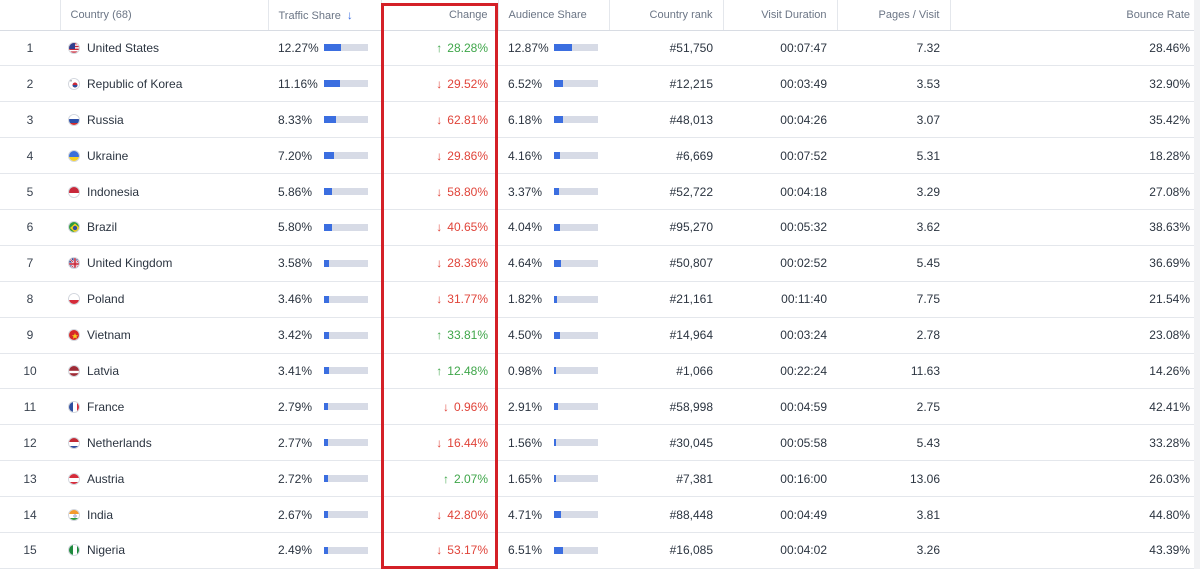  Describe the element at coordinates (30, 15) in the screenshot. I see `header-num` at that location.